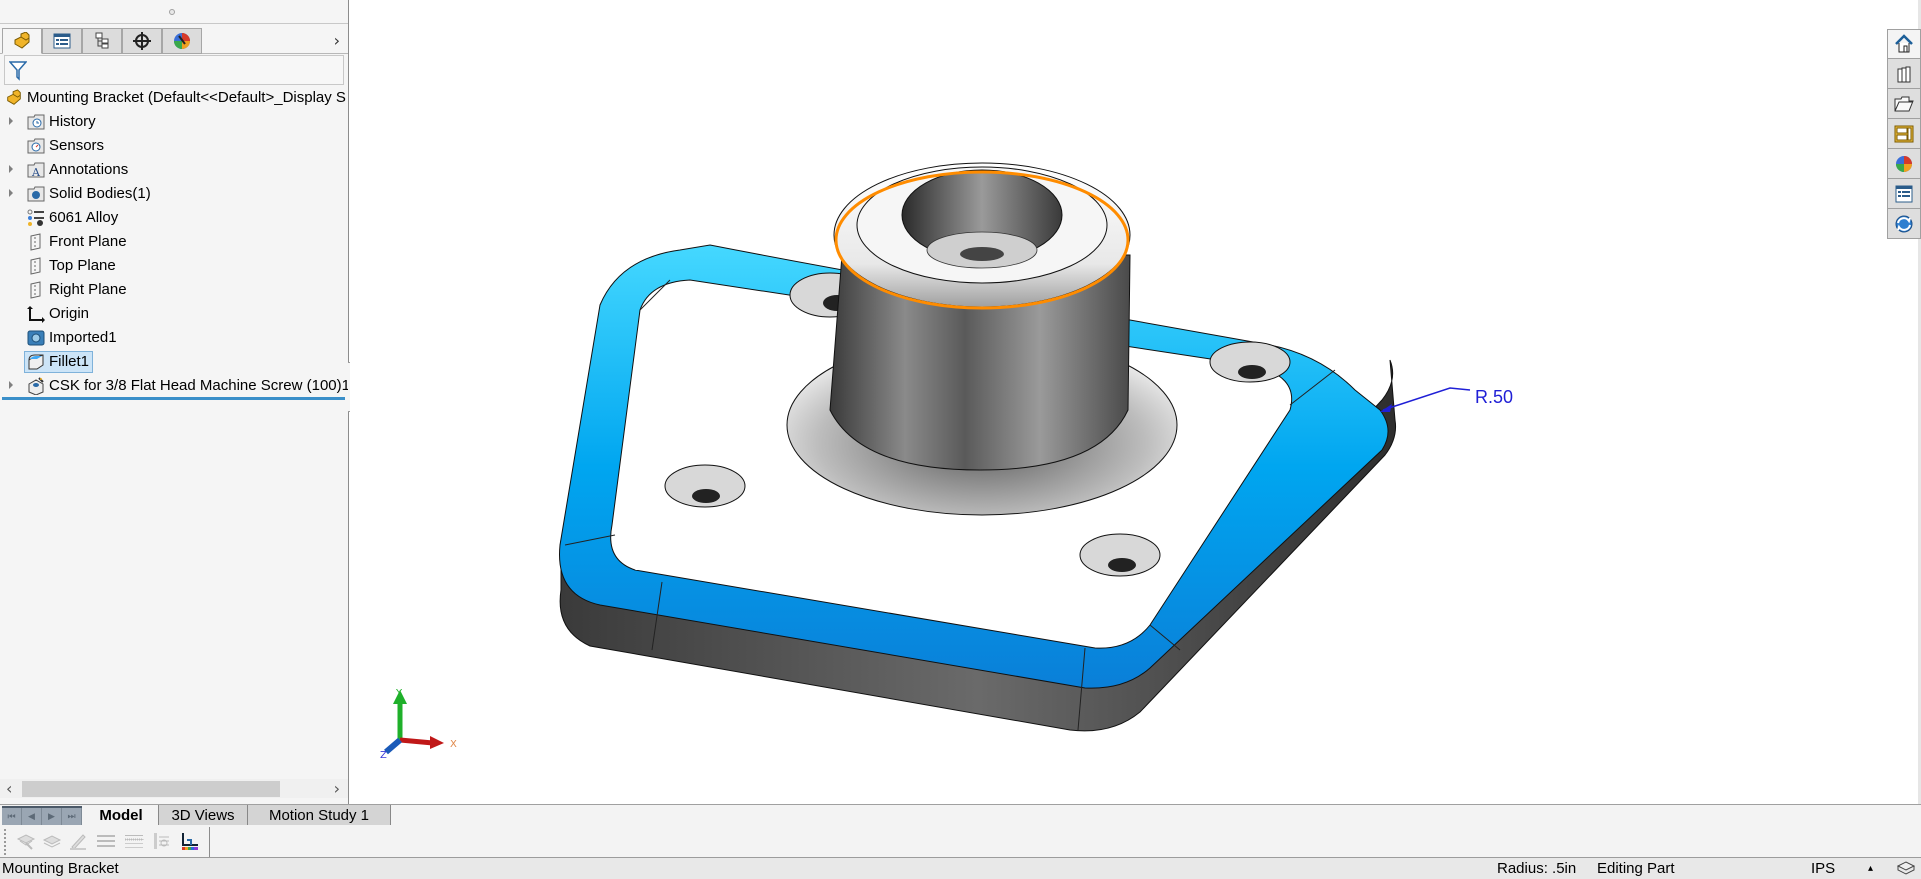 The height and width of the screenshot is (879, 1921). What do you see at coordinates (5, 842) in the screenshot?
I see `toolbar-grip` at bounding box center [5, 842].